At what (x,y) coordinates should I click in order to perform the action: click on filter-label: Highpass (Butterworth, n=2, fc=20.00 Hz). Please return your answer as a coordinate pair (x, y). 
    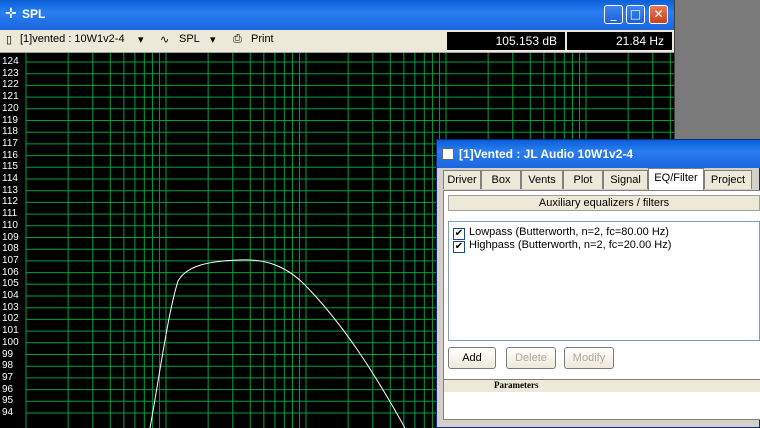
    Looking at the image, I should click on (570, 245).